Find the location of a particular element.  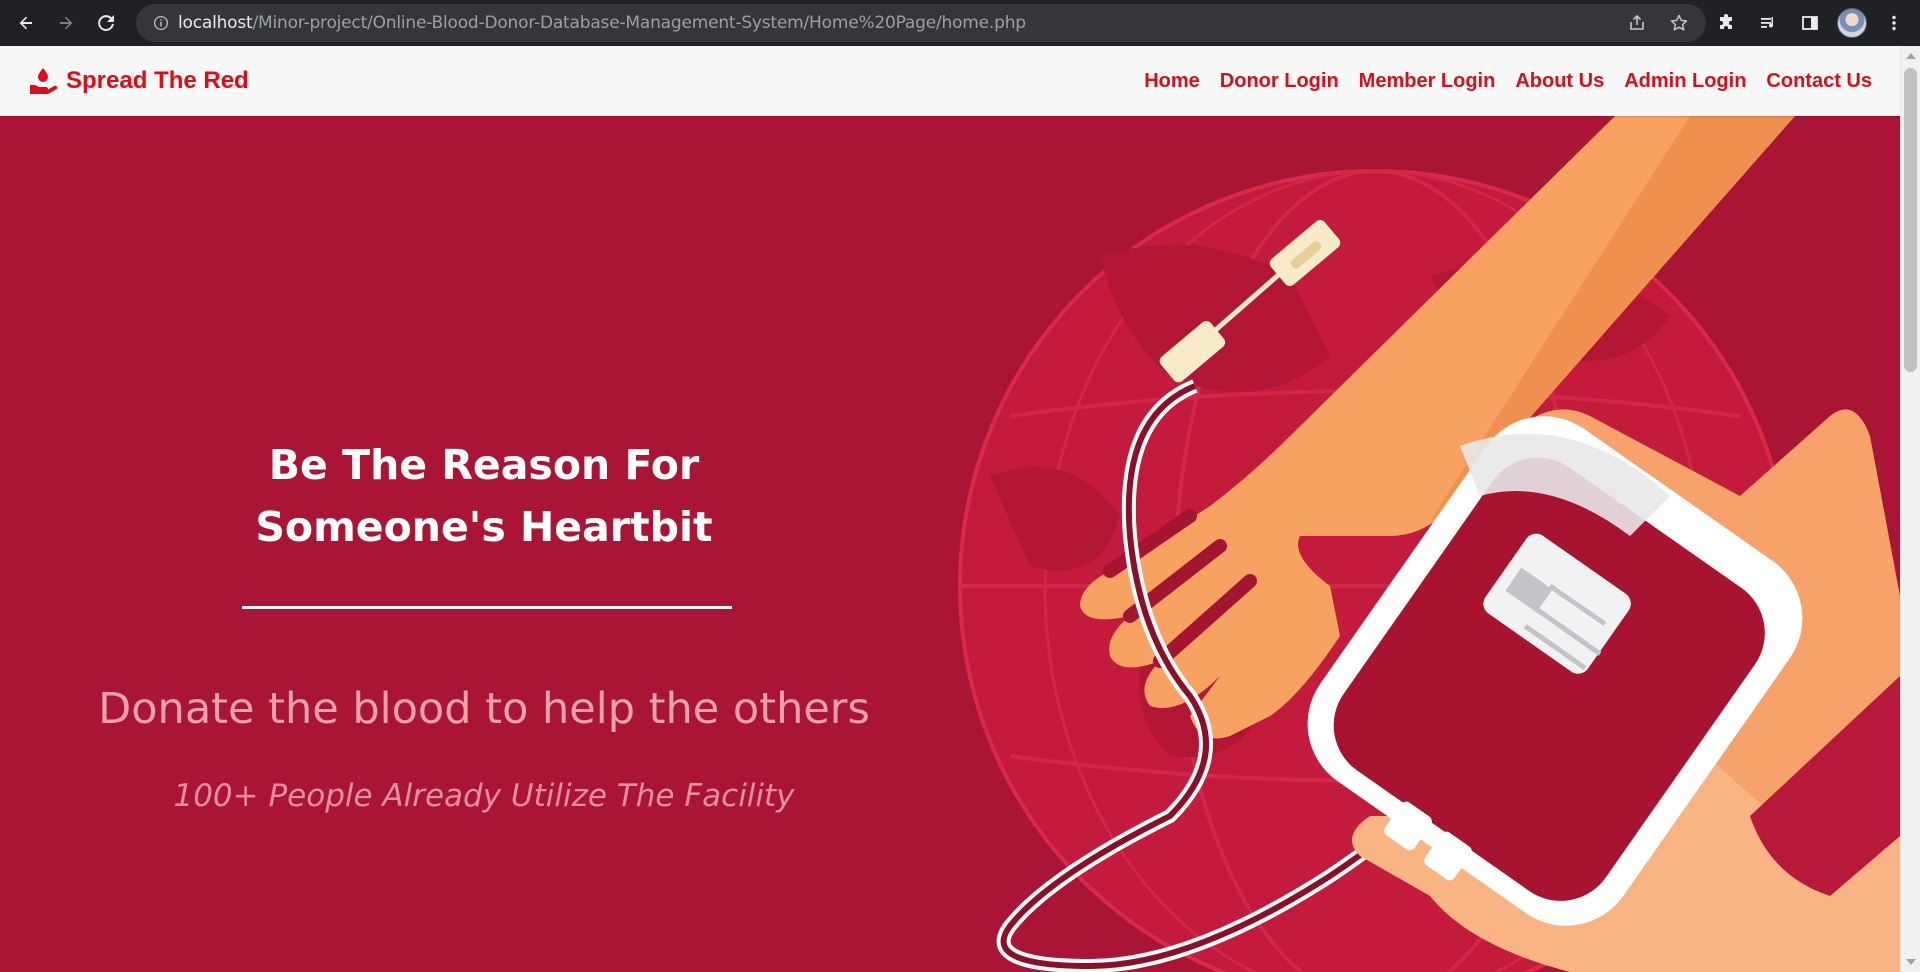

nav-link-contact-us: Contact Us is located at coordinates (1819, 81).